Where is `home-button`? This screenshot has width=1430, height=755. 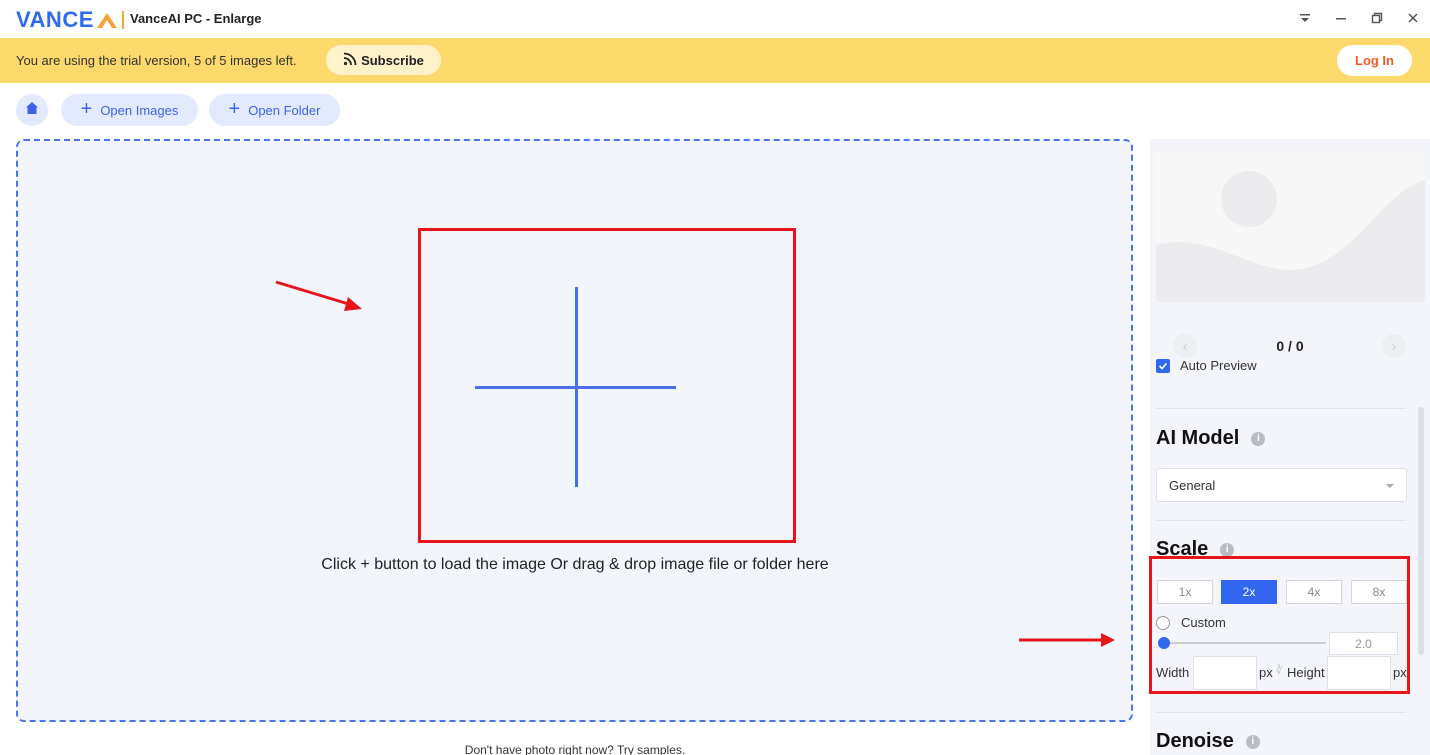 home-button is located at coordinates (32, 110).